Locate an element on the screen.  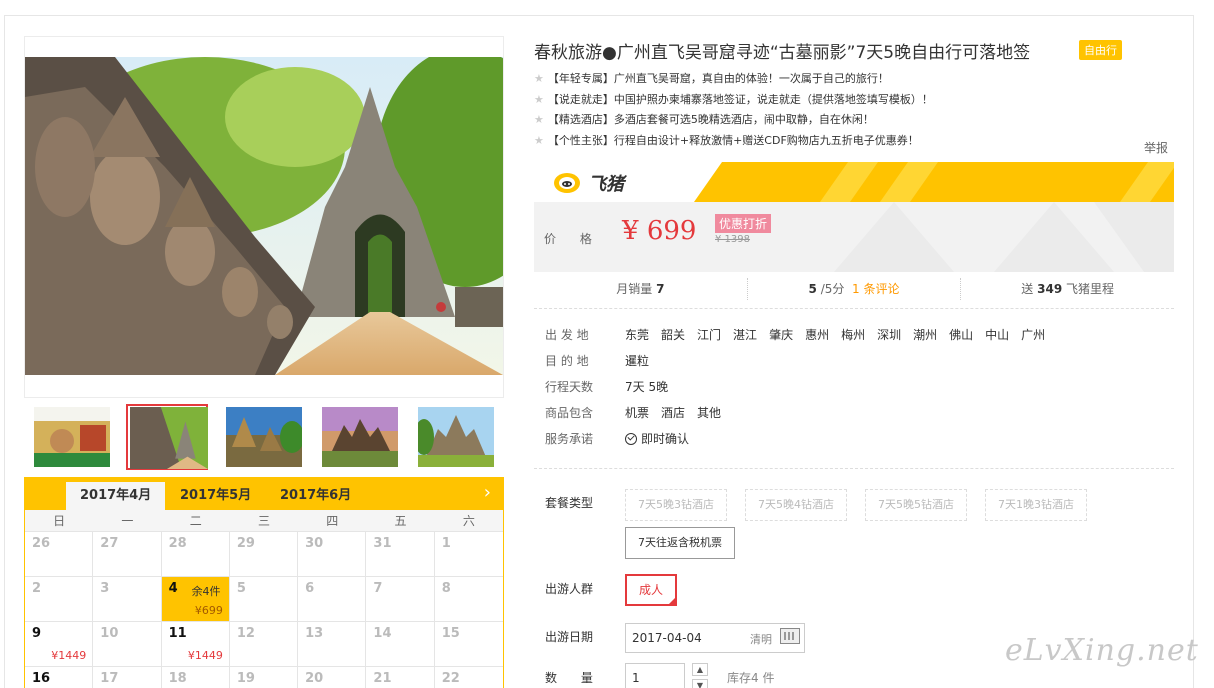
calendar-header: 2017年4月 2017年5月 2017年6月 › is located at coordinates (264, 494).